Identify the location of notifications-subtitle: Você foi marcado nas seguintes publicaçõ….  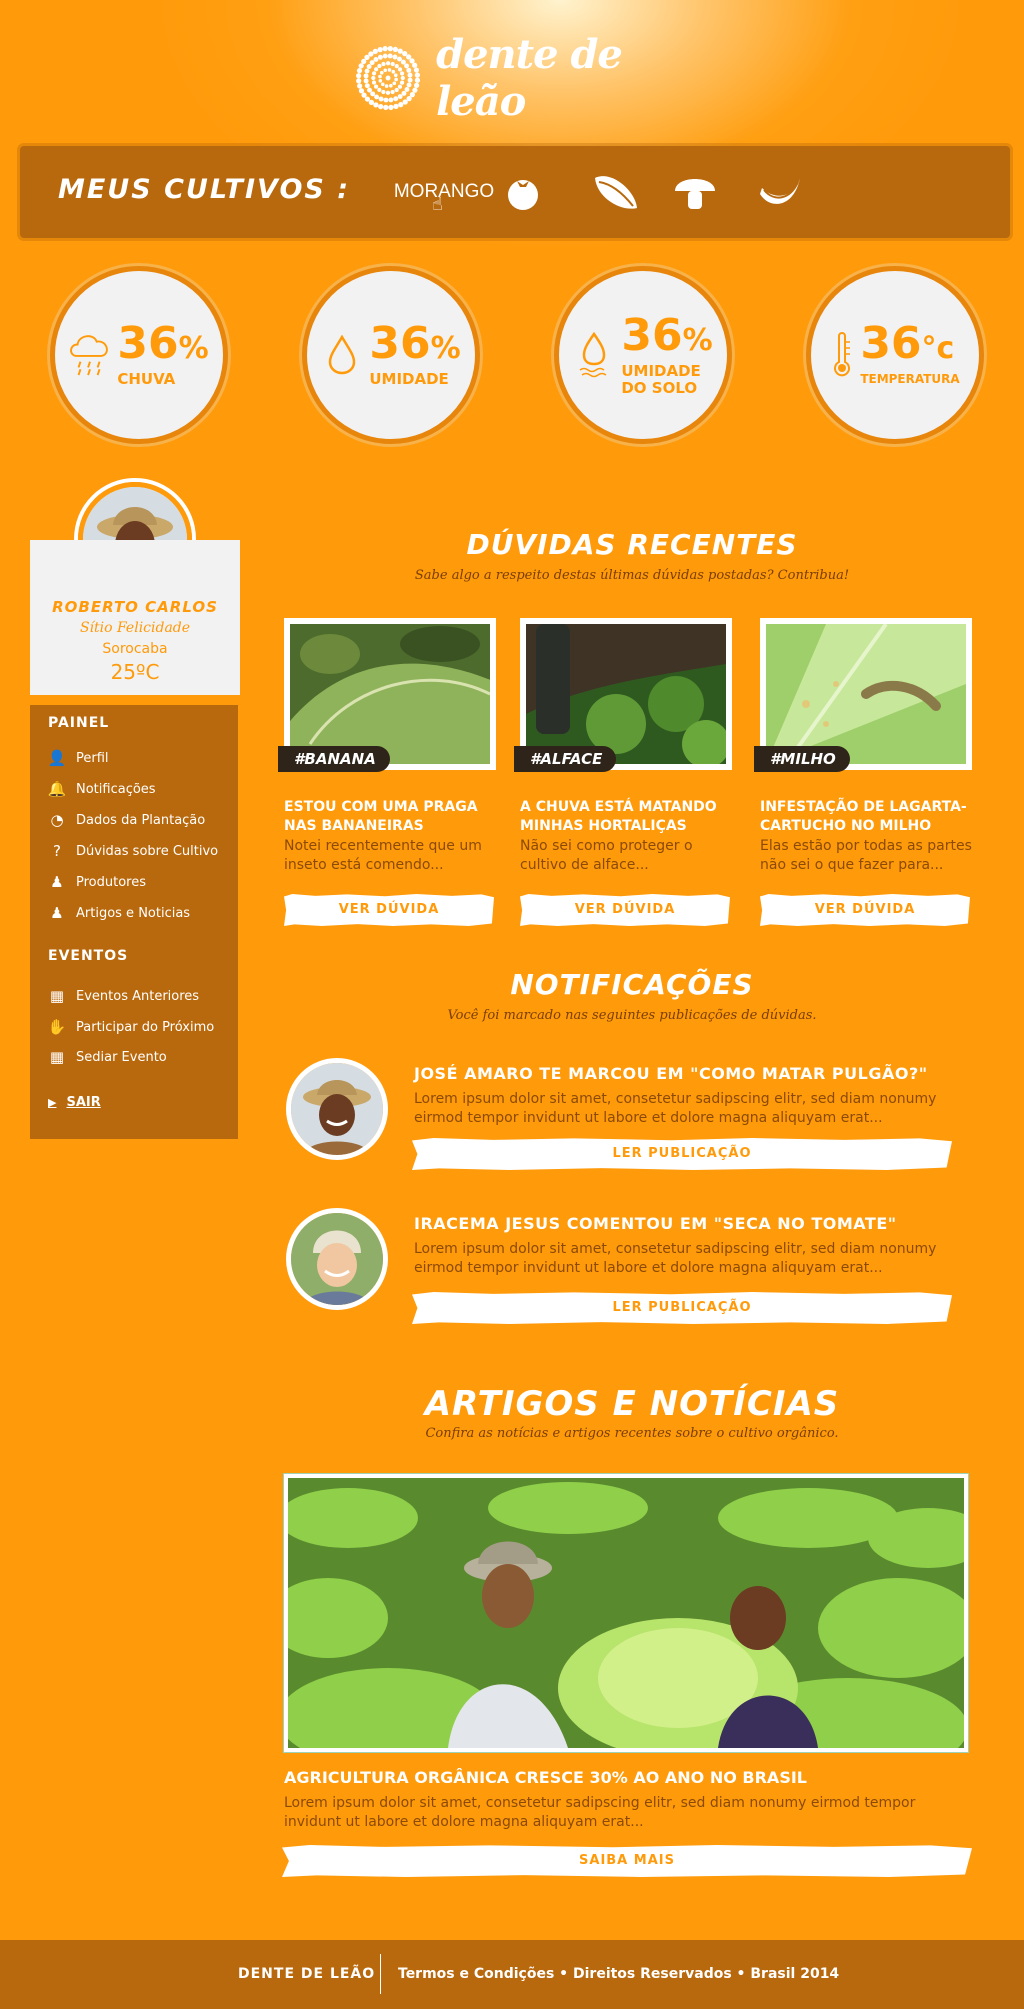
(632, 1015).